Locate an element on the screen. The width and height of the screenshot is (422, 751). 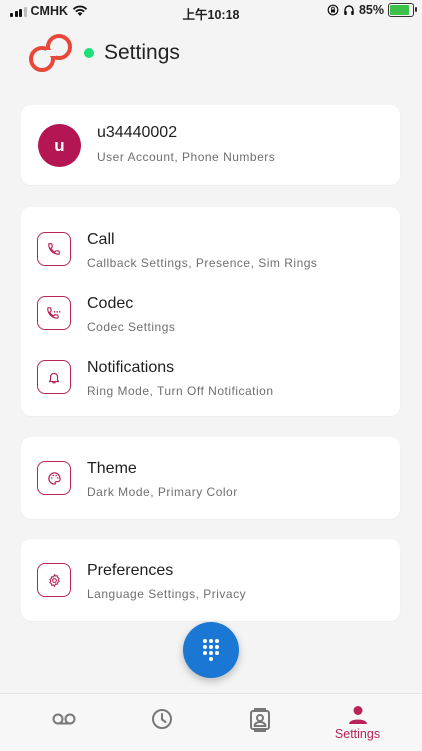
page-title: Settings is located at coordinates (142, 52).